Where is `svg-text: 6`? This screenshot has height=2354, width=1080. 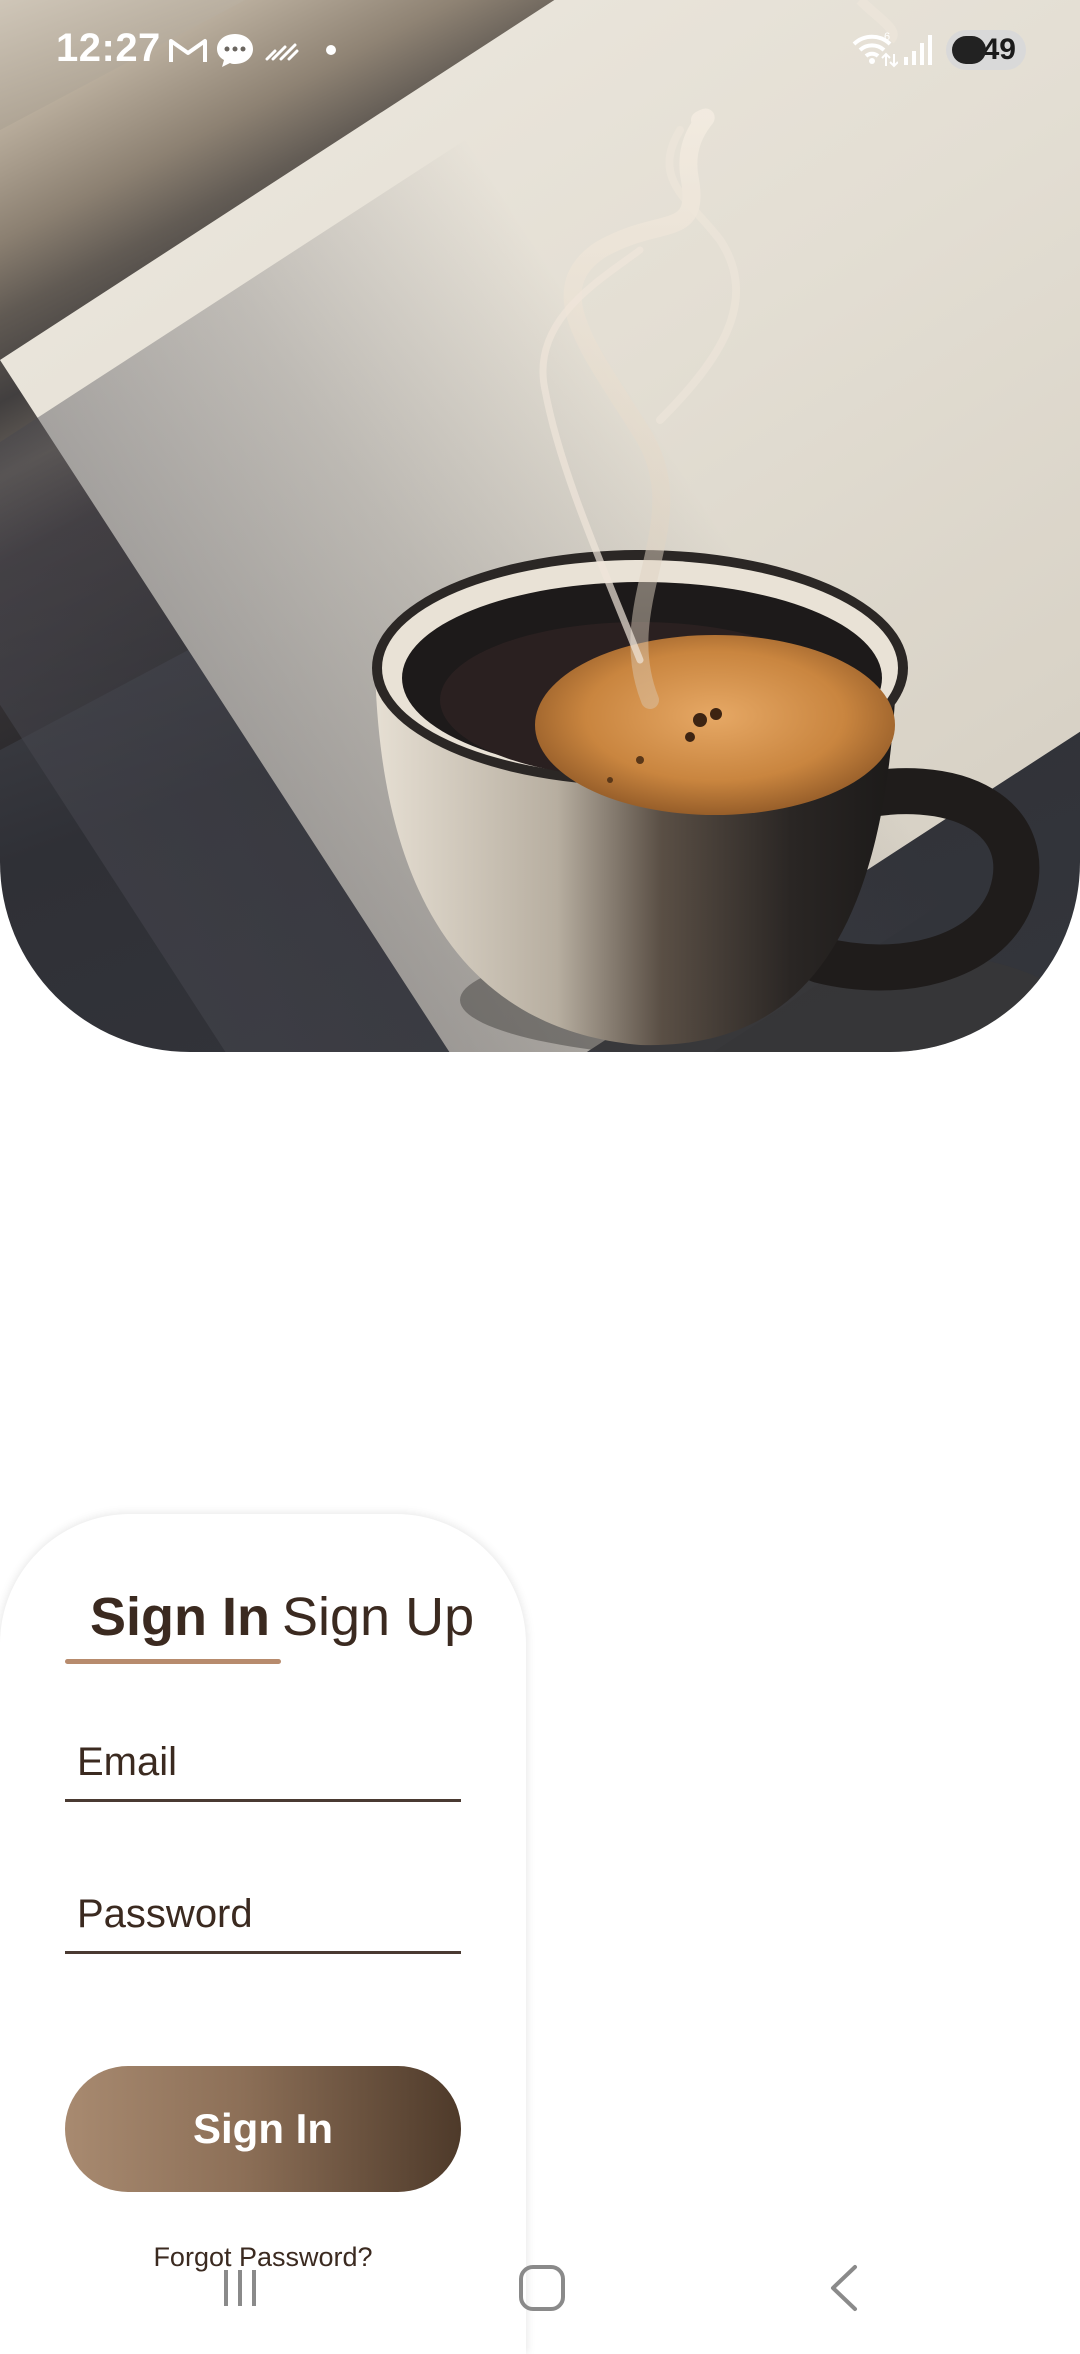 svg-text: 6 is located at coordinates (887, 37).